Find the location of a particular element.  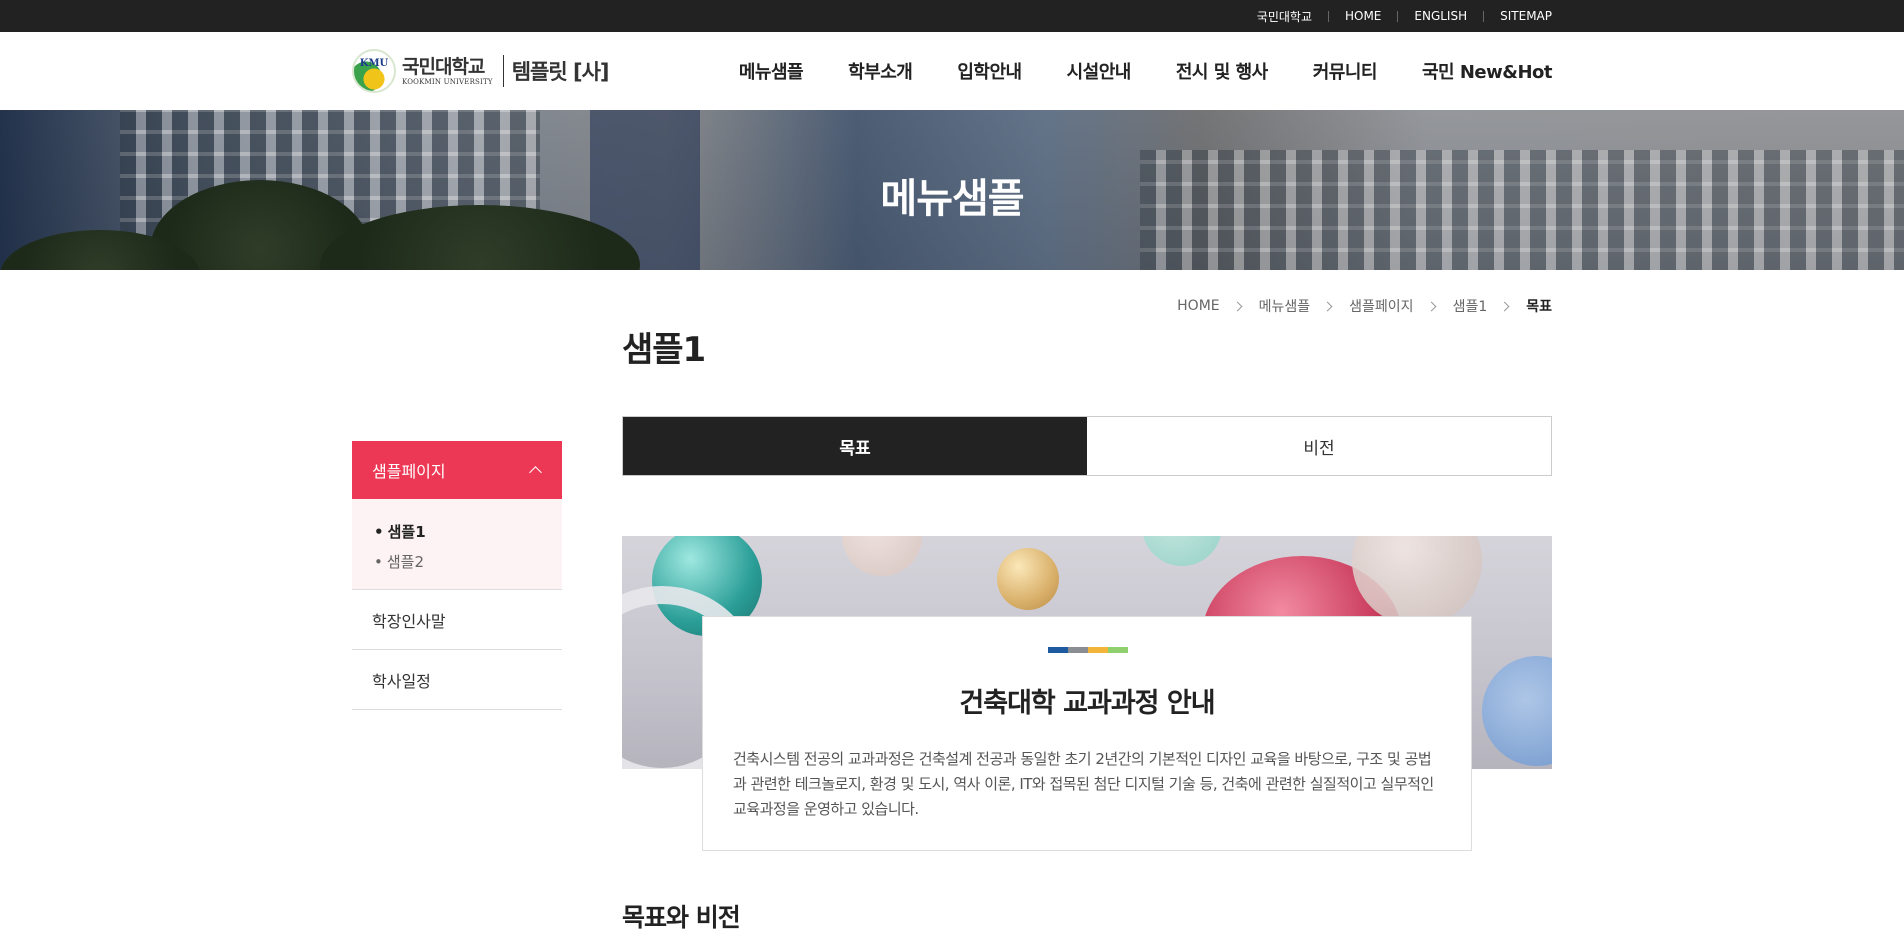

sidebar-submenu: 샘플1 샘플2 is located at coordinates (457, 544).